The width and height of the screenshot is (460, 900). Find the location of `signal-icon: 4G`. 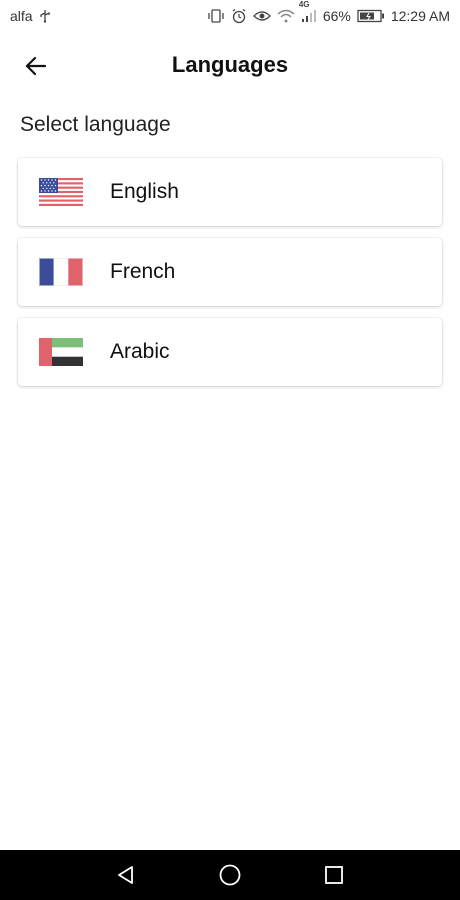

signal-icon: 4G is located at coordinates (308, 11).